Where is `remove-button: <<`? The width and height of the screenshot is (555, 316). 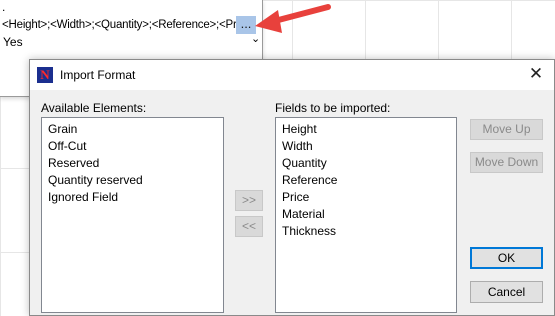
remove-button: << is located at coordinates (249, 226).